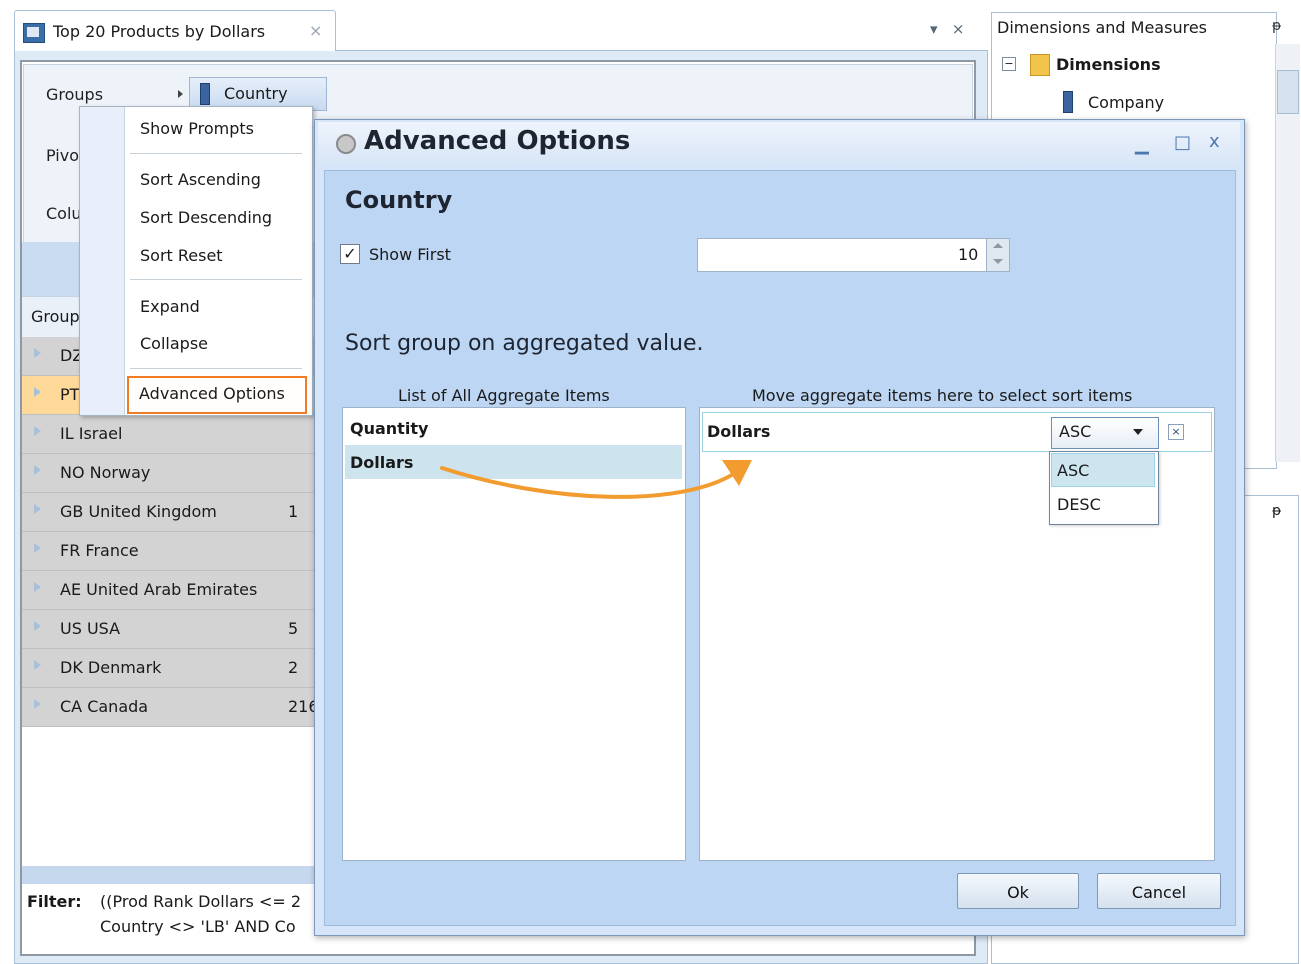 The height and width of the screenshot is (964, 1301). I want to click on tree-collapse-icon: −, so click(1009, 64).